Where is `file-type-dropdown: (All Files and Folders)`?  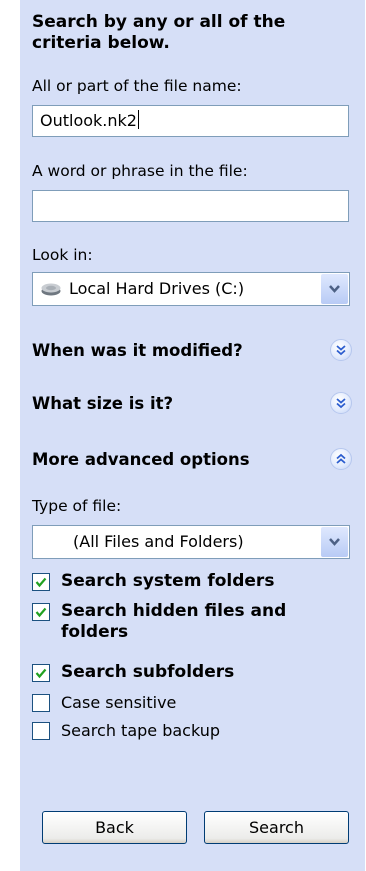
file-type-dropdown: (All Files and Folders) is located at coordinates (191, 542).